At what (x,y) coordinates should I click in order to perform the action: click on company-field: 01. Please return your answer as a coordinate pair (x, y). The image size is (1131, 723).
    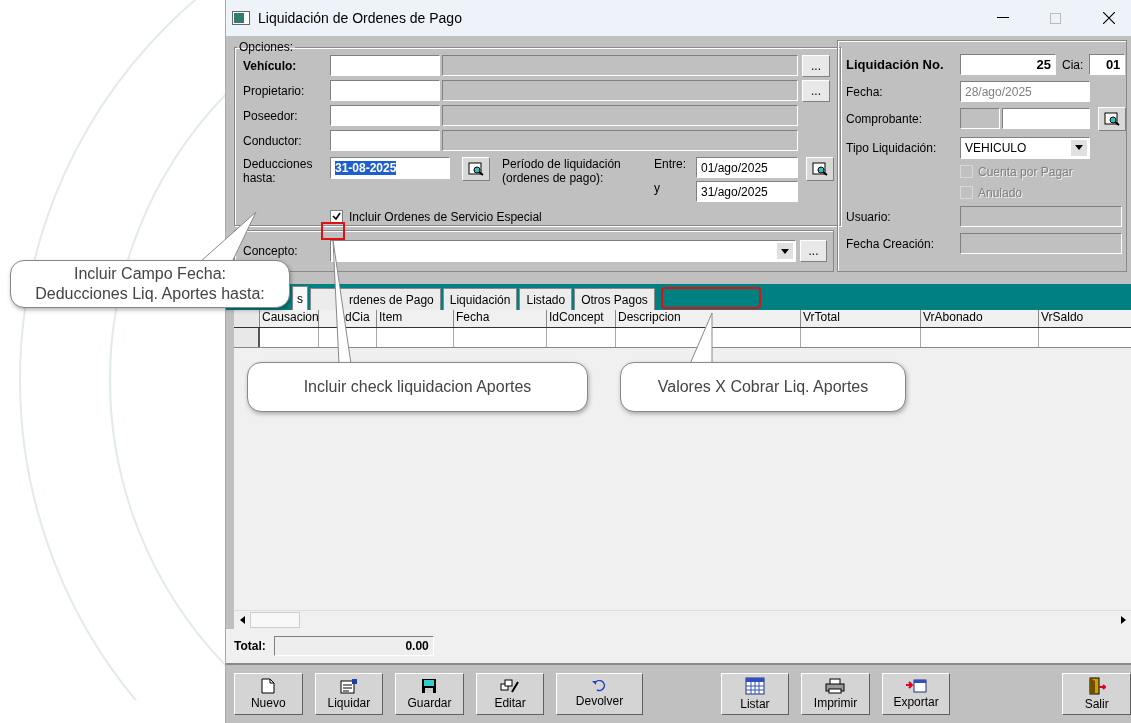
    Looking at the image, I should click on (1107, 64).